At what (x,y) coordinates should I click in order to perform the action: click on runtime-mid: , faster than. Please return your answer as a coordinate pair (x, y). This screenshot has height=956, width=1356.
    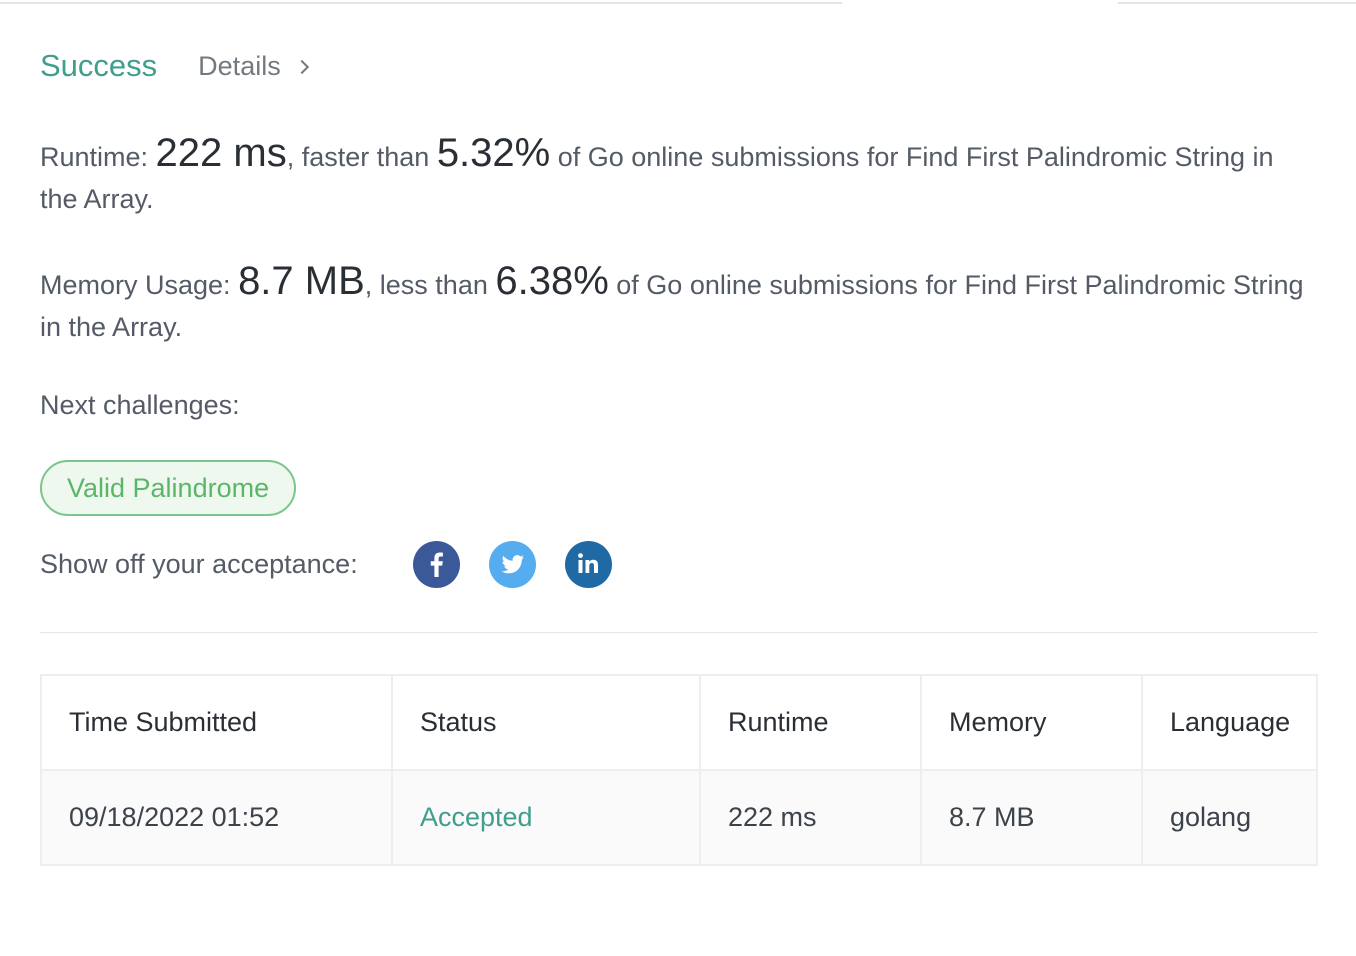
    Looking at the image, I should click on (361, 157).